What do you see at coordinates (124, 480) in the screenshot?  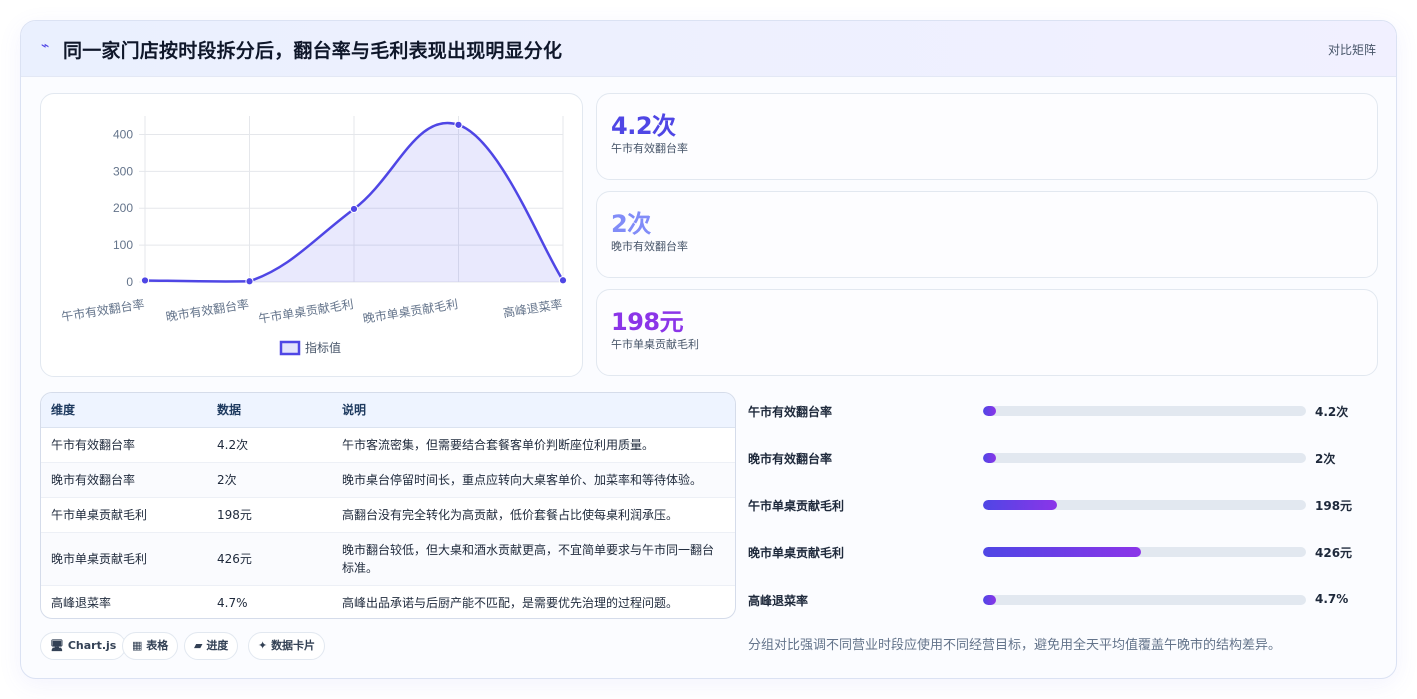 I see `table-cell: 晚市有效翻台率` at bounding box center [124, 480].